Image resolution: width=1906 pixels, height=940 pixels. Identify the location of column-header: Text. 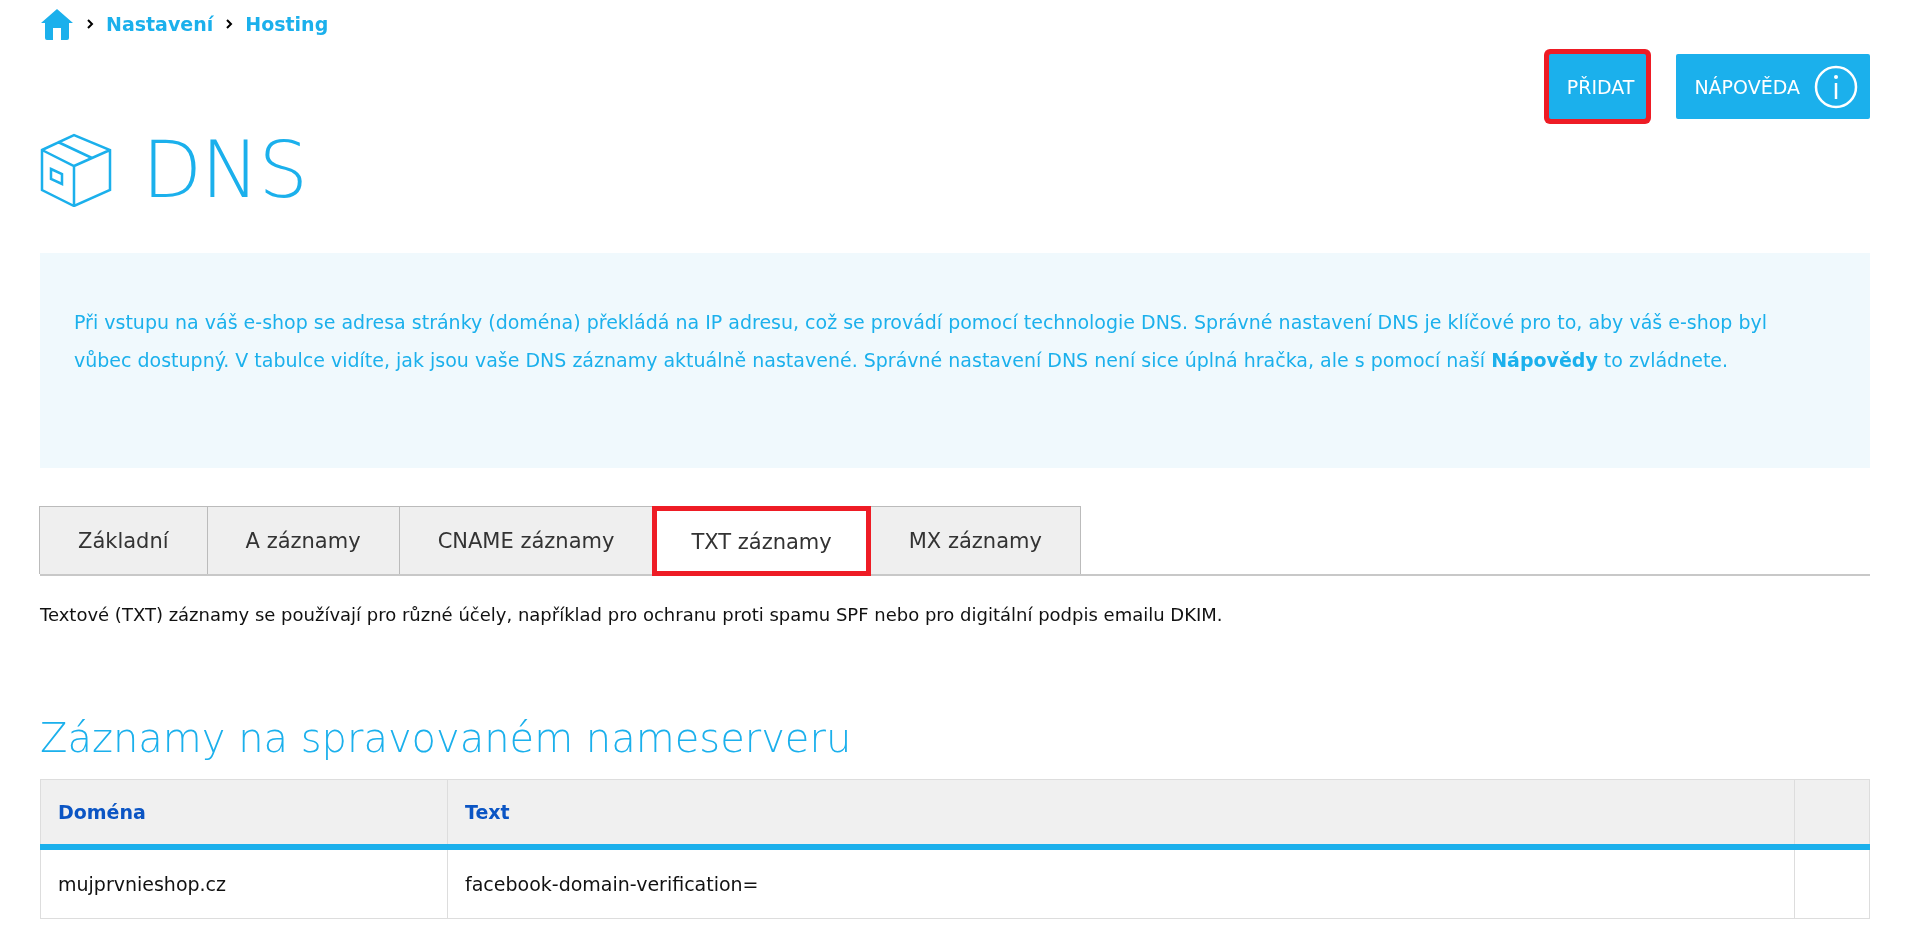
(1121, 813).